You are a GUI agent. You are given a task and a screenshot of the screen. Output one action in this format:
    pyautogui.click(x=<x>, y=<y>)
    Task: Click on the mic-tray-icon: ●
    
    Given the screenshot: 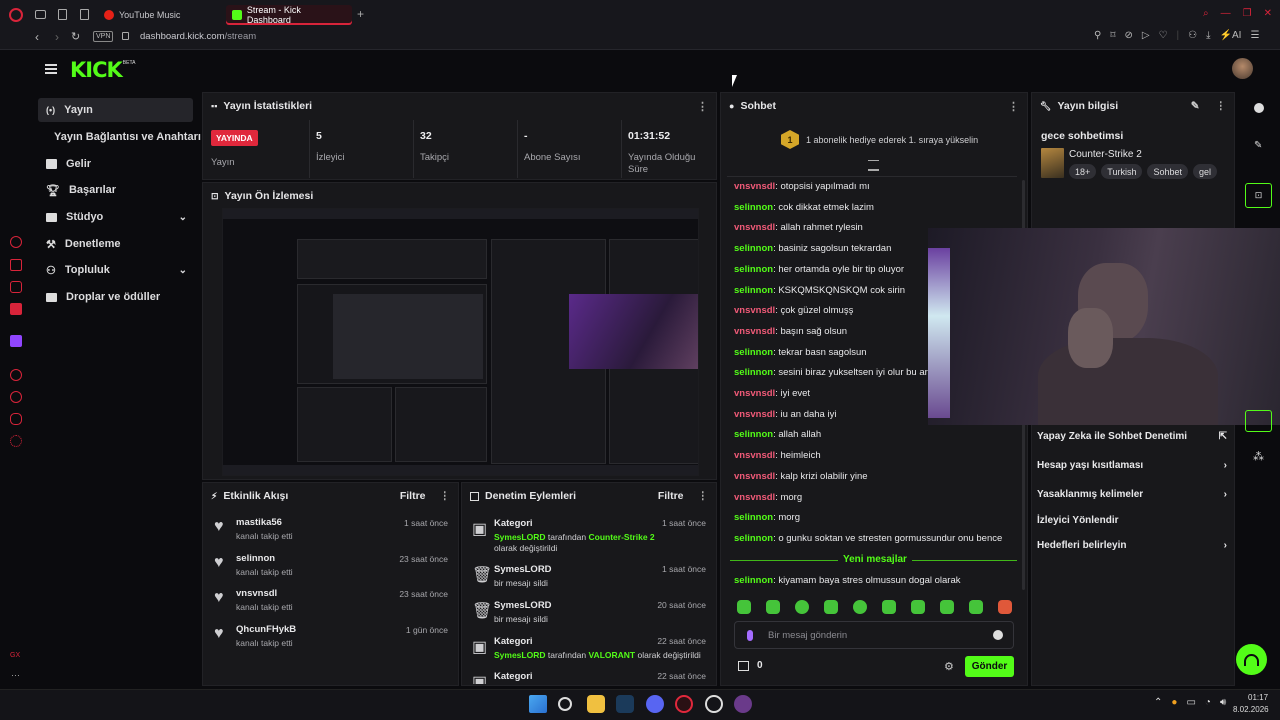 What is the action you would take?
    pyautogui.click(x=1174, y=702)
    